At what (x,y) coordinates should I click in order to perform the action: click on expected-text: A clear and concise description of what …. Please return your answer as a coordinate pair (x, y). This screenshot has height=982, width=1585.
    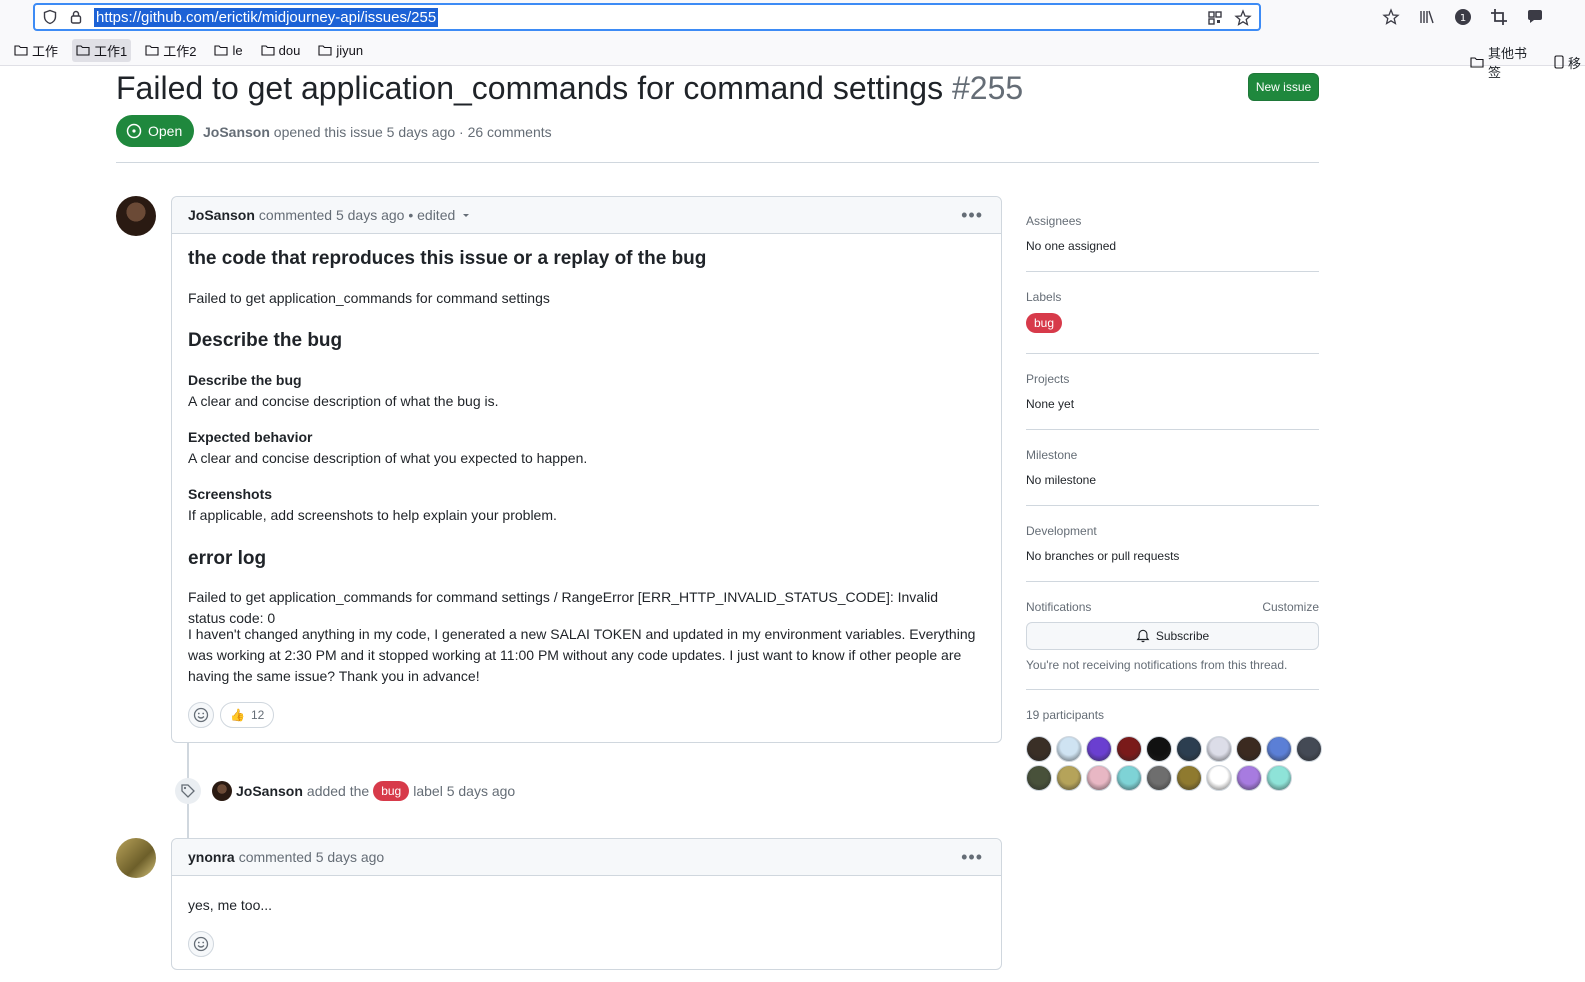
    Looking at the image, I should click on (388, 458).